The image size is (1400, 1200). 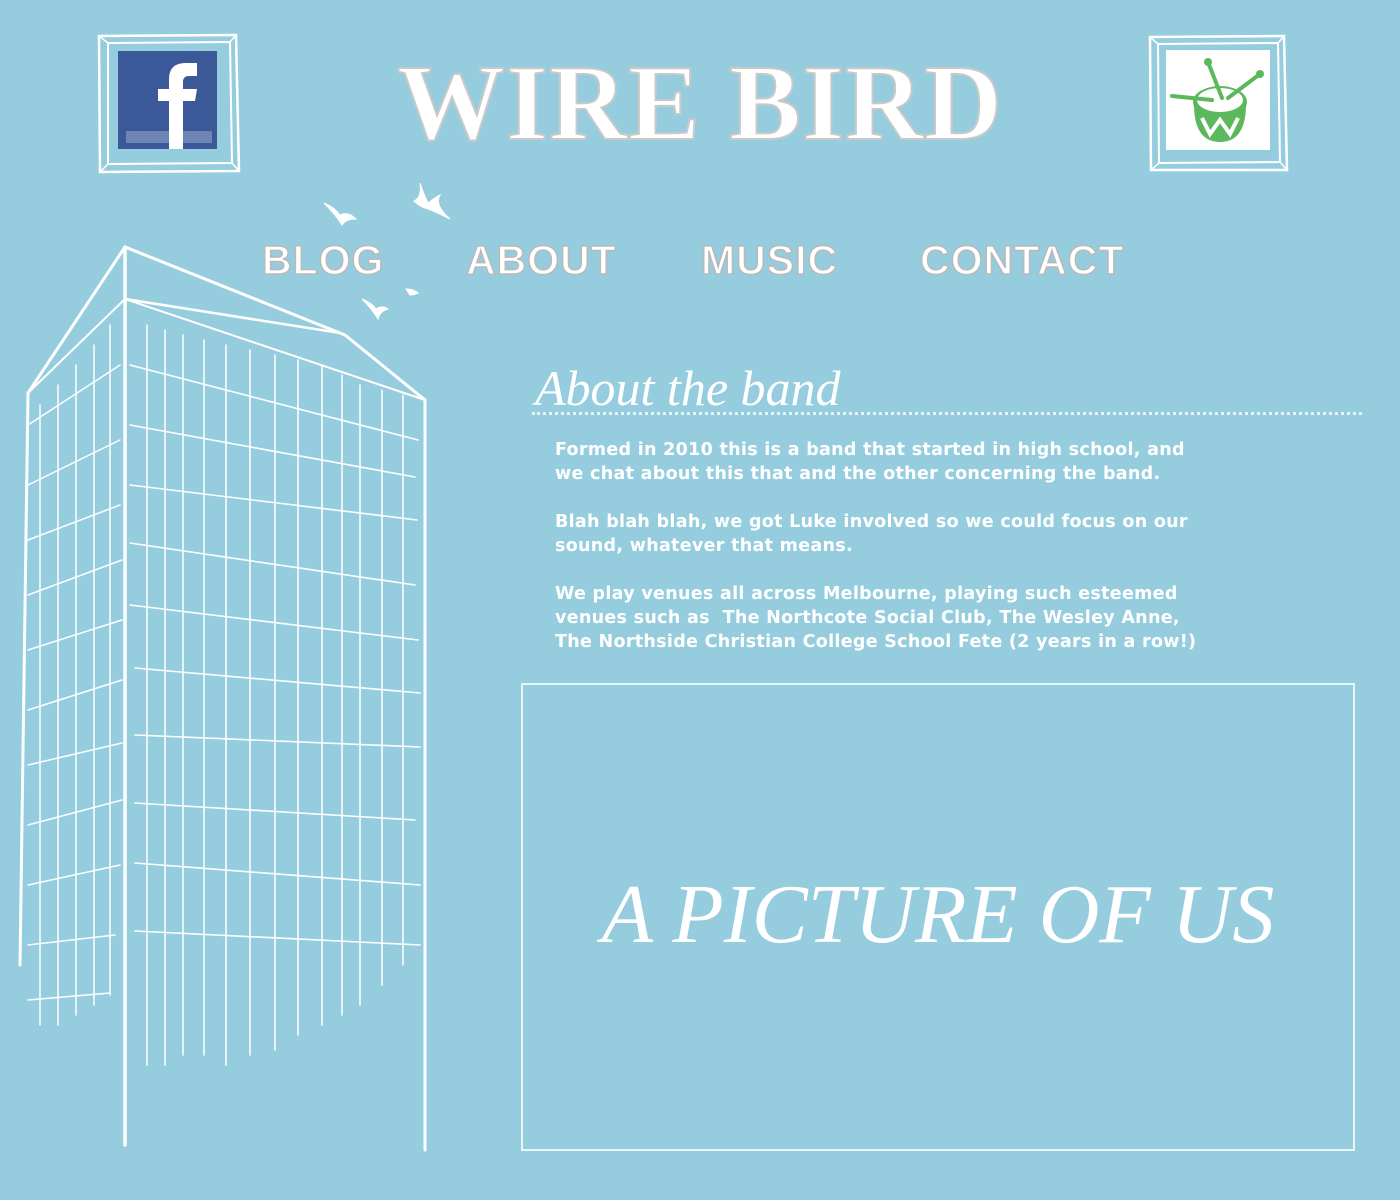 I want to click on about-heading: About the band, so click(x=688, y=388).